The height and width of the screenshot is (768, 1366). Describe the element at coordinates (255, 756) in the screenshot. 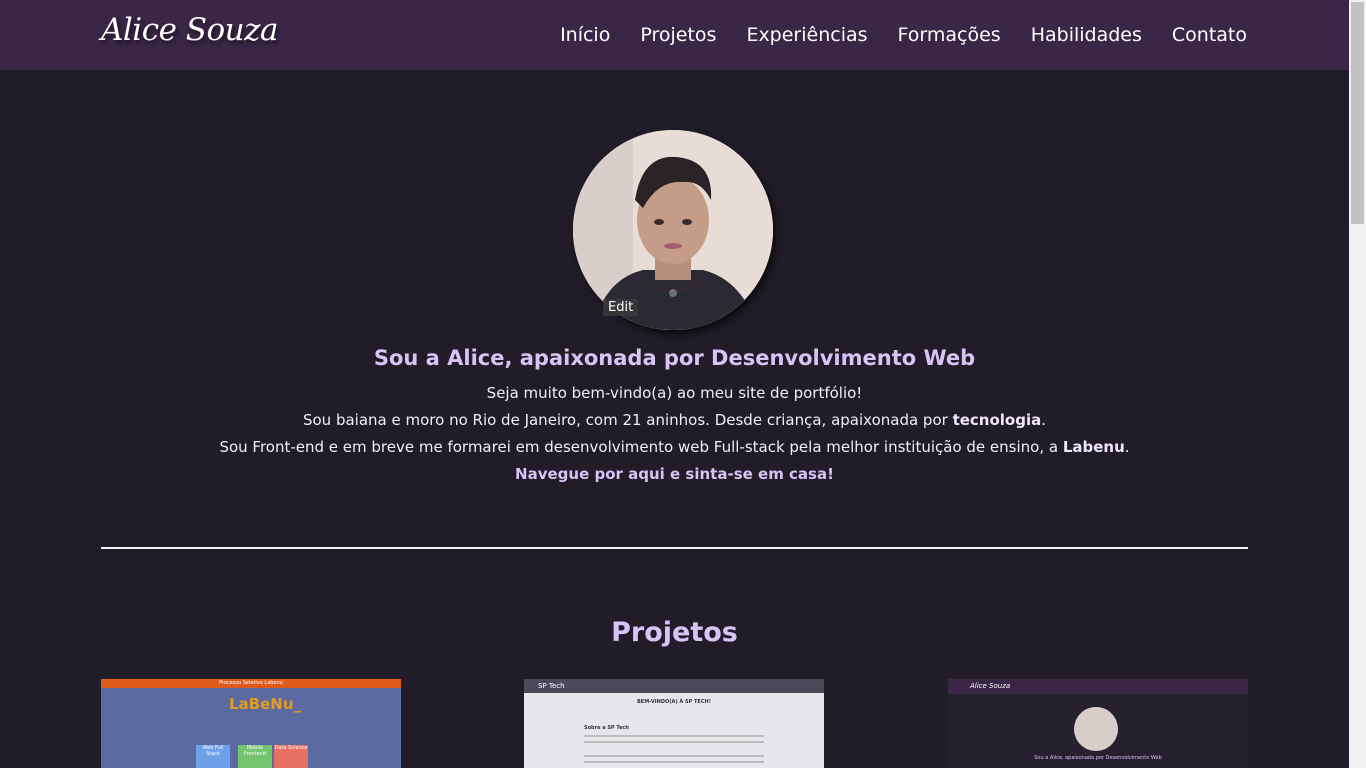

I see `labenu-box-mobile: Mobile Frontend` at that location.